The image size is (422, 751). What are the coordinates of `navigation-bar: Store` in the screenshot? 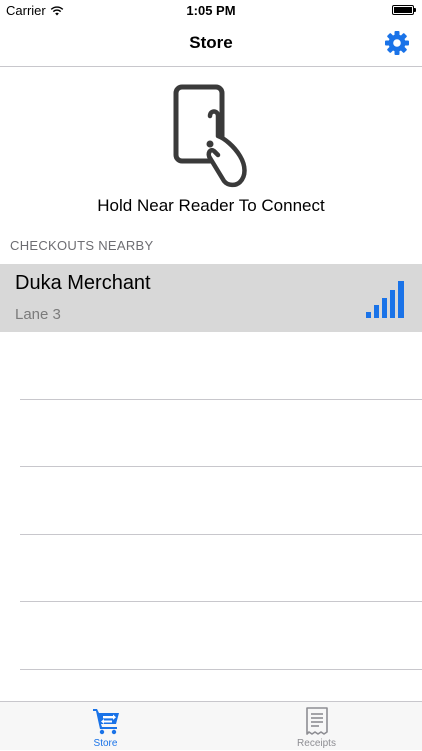 It's located at (211, 44).